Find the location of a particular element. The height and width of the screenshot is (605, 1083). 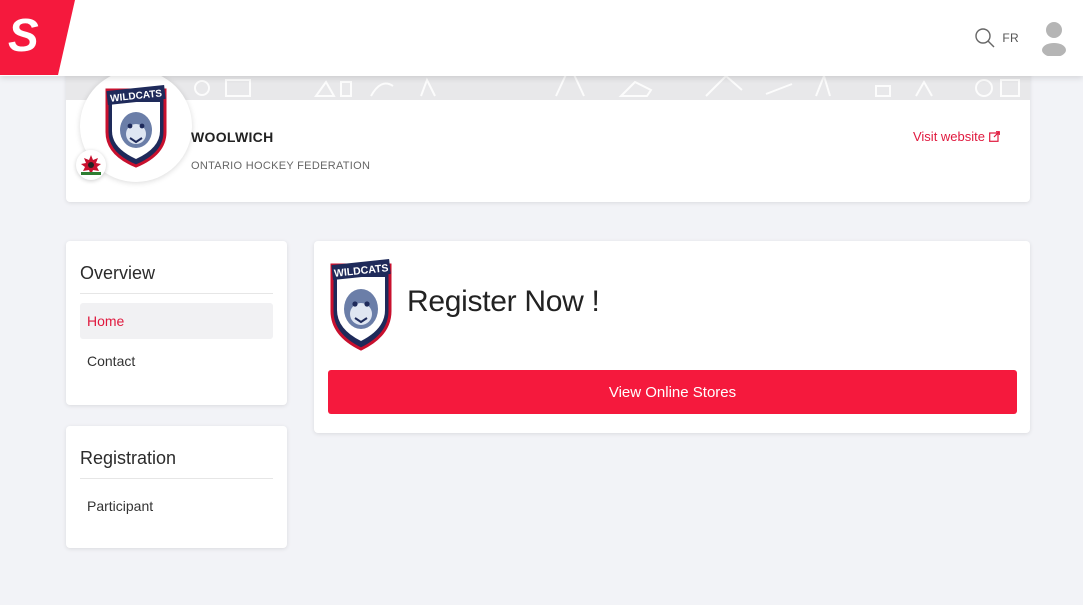

view-online-stores-button: View Online Stores is located at coordinates (672, 392).